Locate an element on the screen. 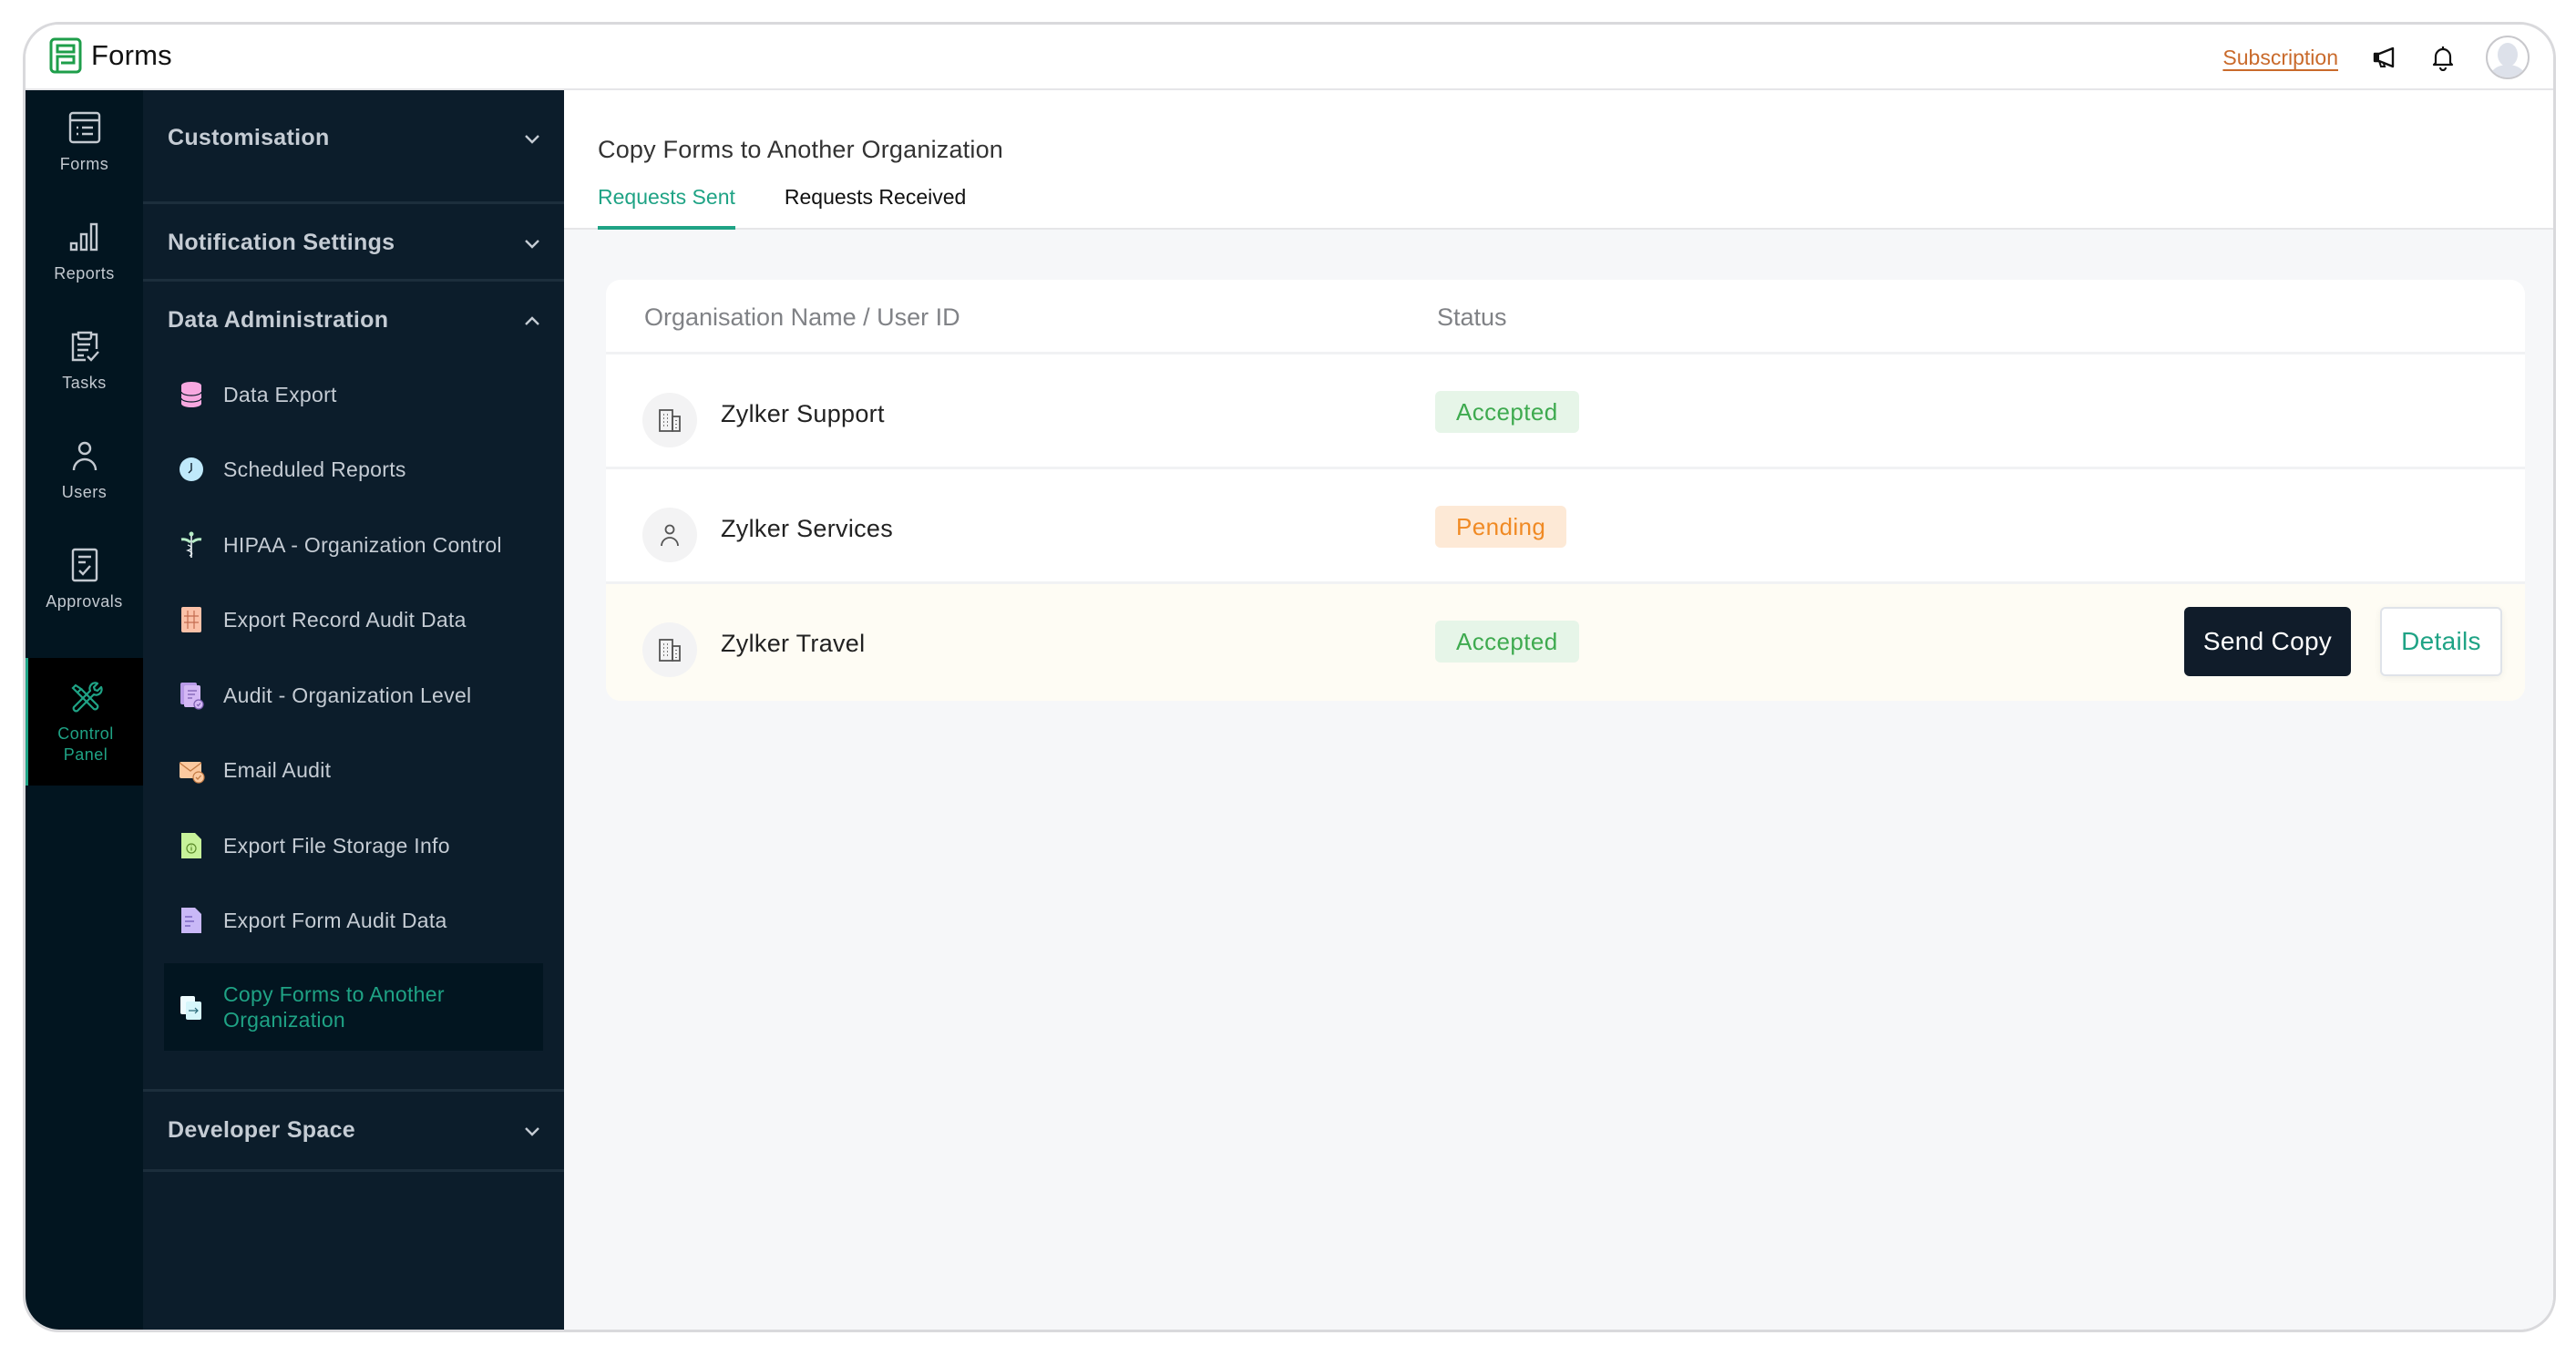  details-button: Details is located at coordinates (2441, 641).